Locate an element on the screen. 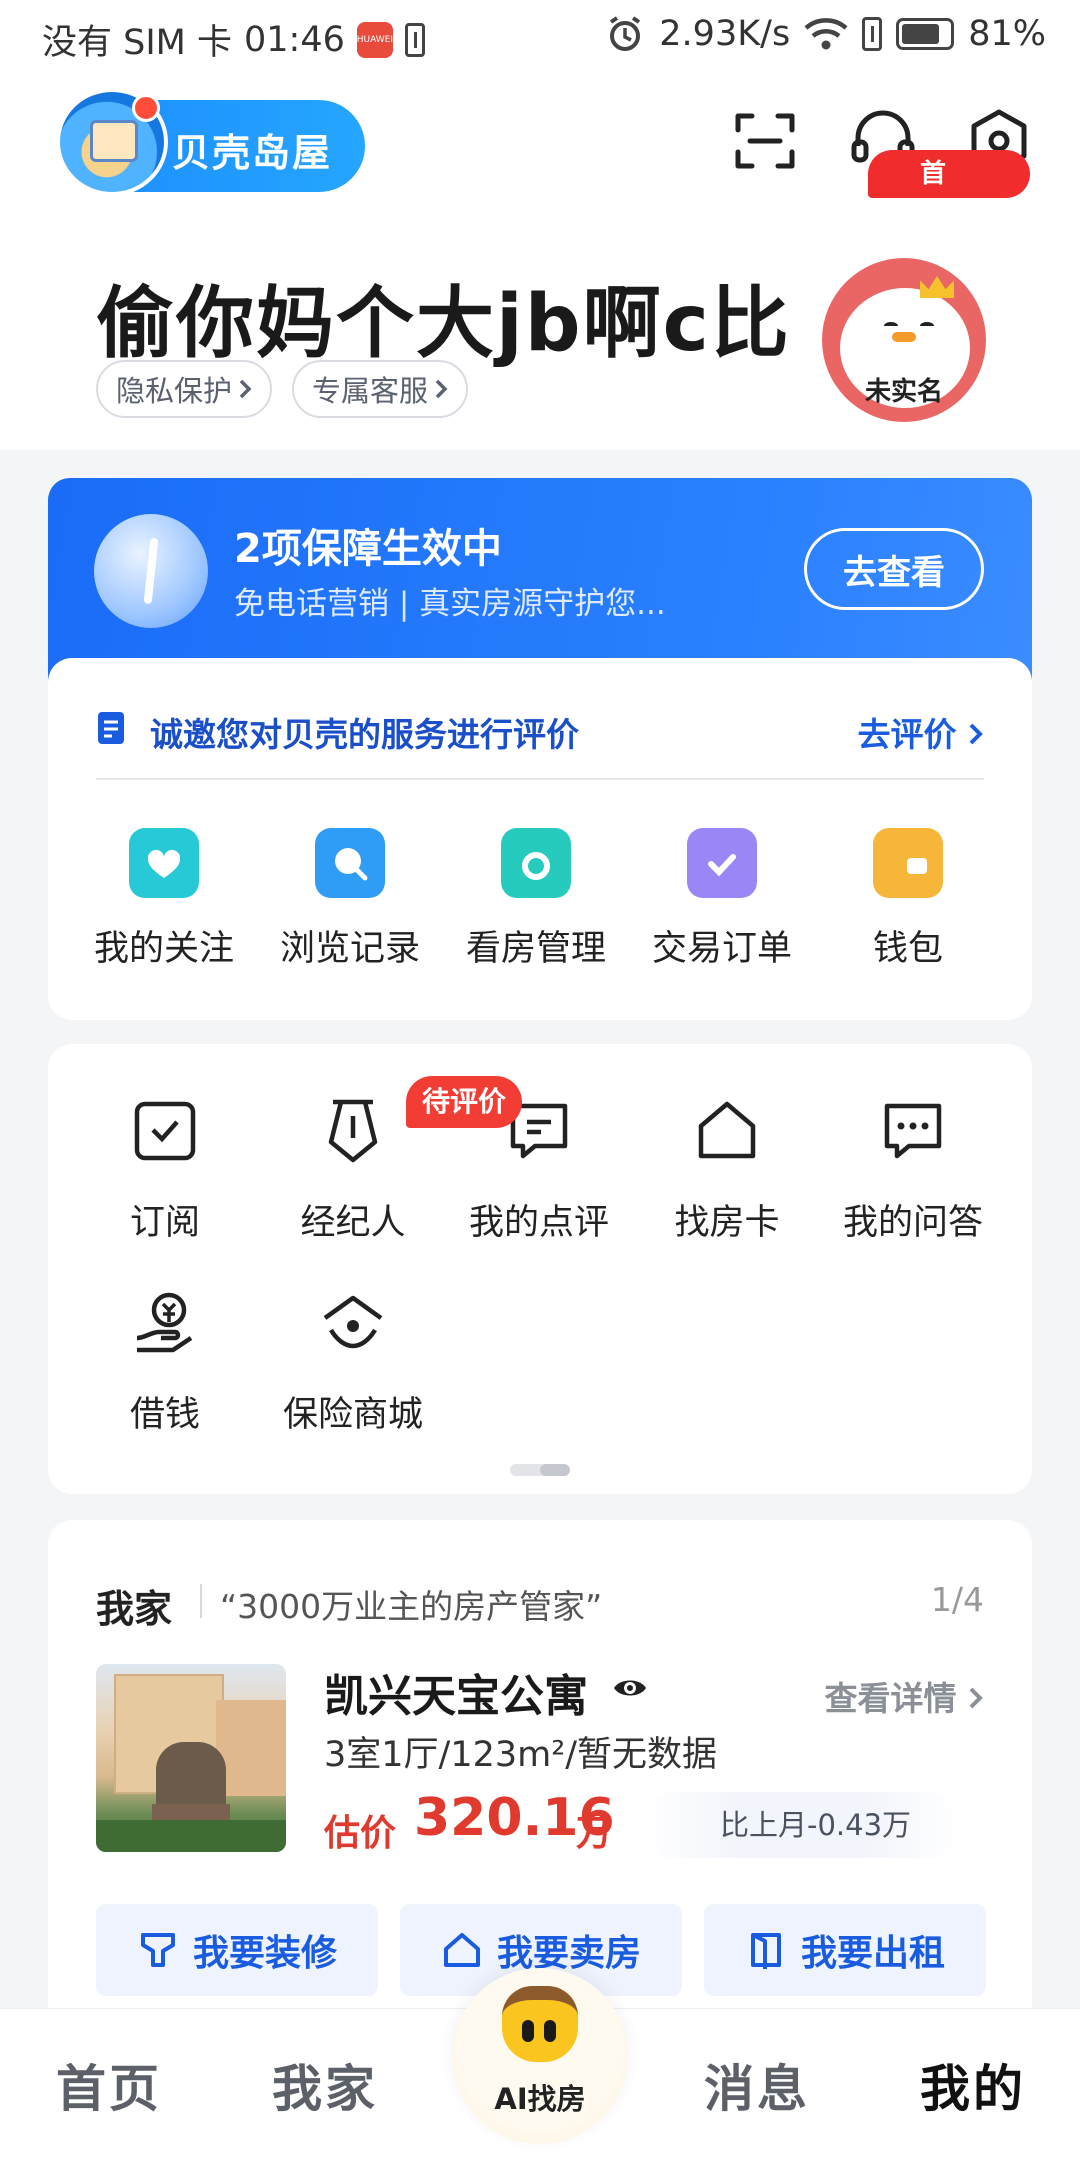 This screenshot has width=1080, height=2160. scan-icon is located at coordinates (765, 141).